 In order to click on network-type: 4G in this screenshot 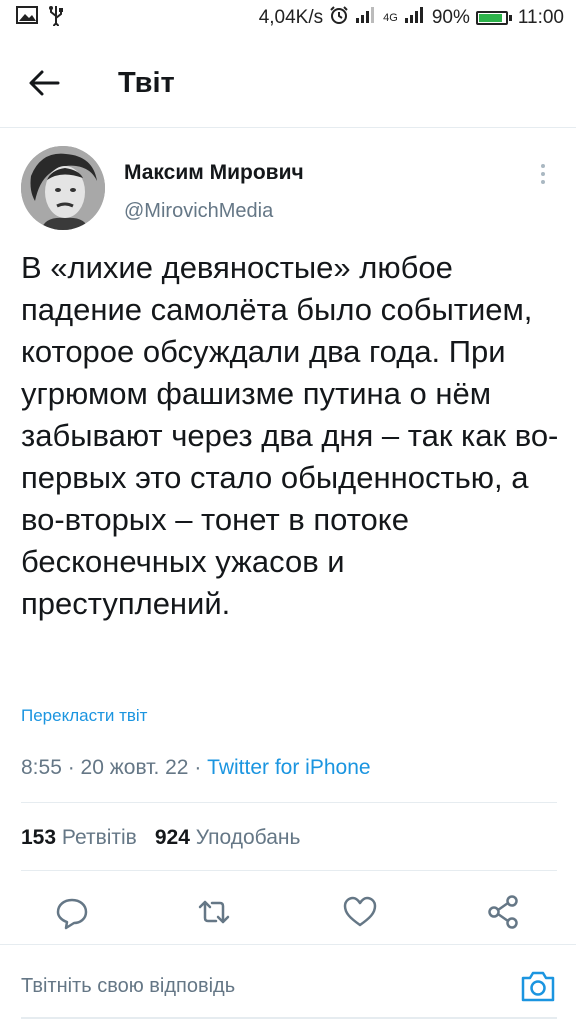, I will do `click(390, 18)`.